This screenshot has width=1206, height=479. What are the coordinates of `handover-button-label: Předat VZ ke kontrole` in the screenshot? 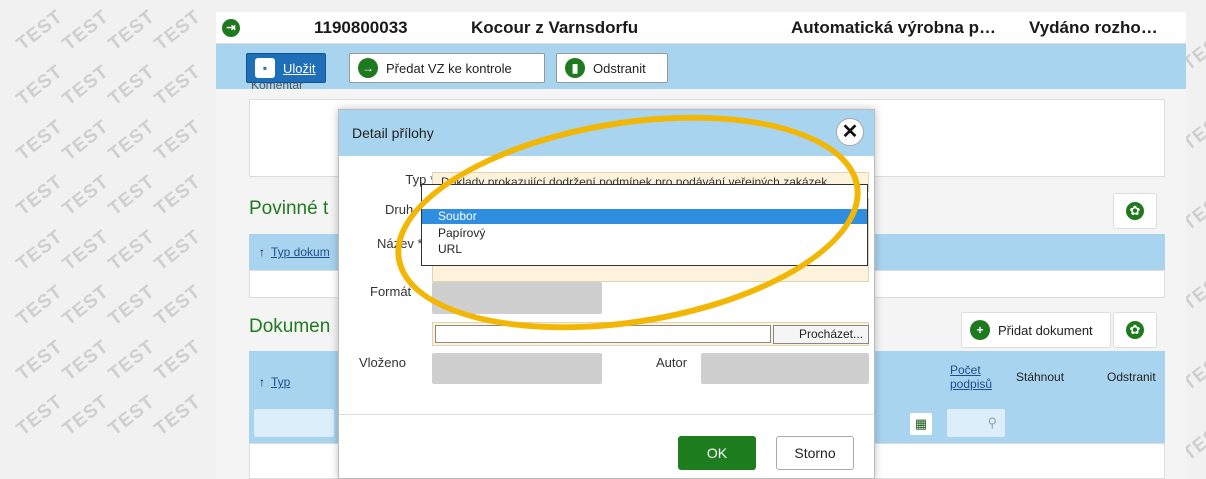 It's located at (449, 68).